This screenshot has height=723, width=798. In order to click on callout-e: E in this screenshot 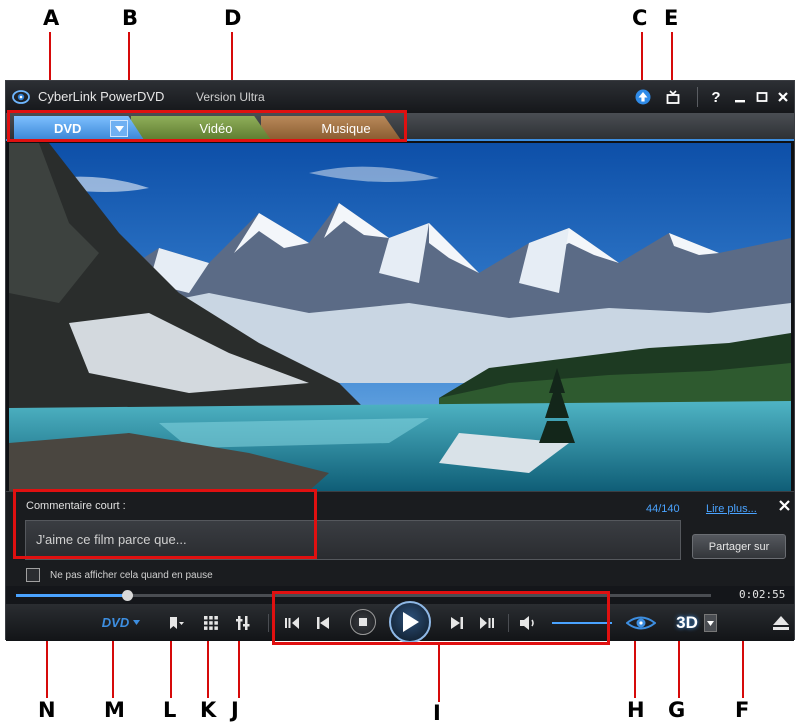, I will do `click(671, 18)`.